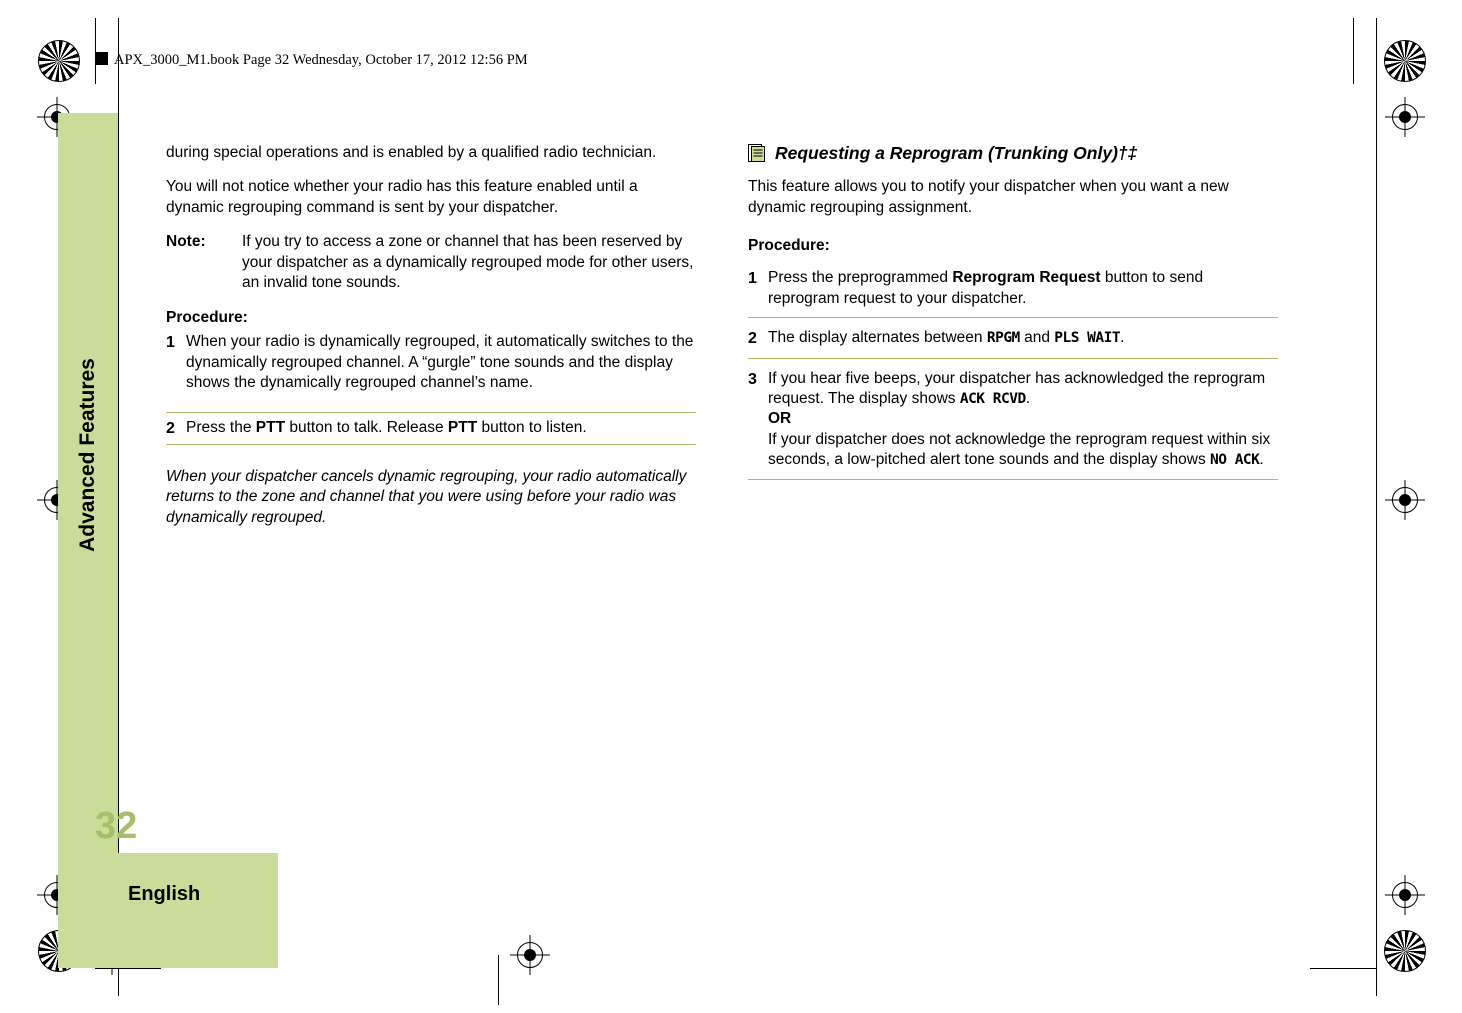  Describe the element at coordinates (366, 427) in the screenshot. I see `left-step-2-mid: button to talk. Release` at that location.